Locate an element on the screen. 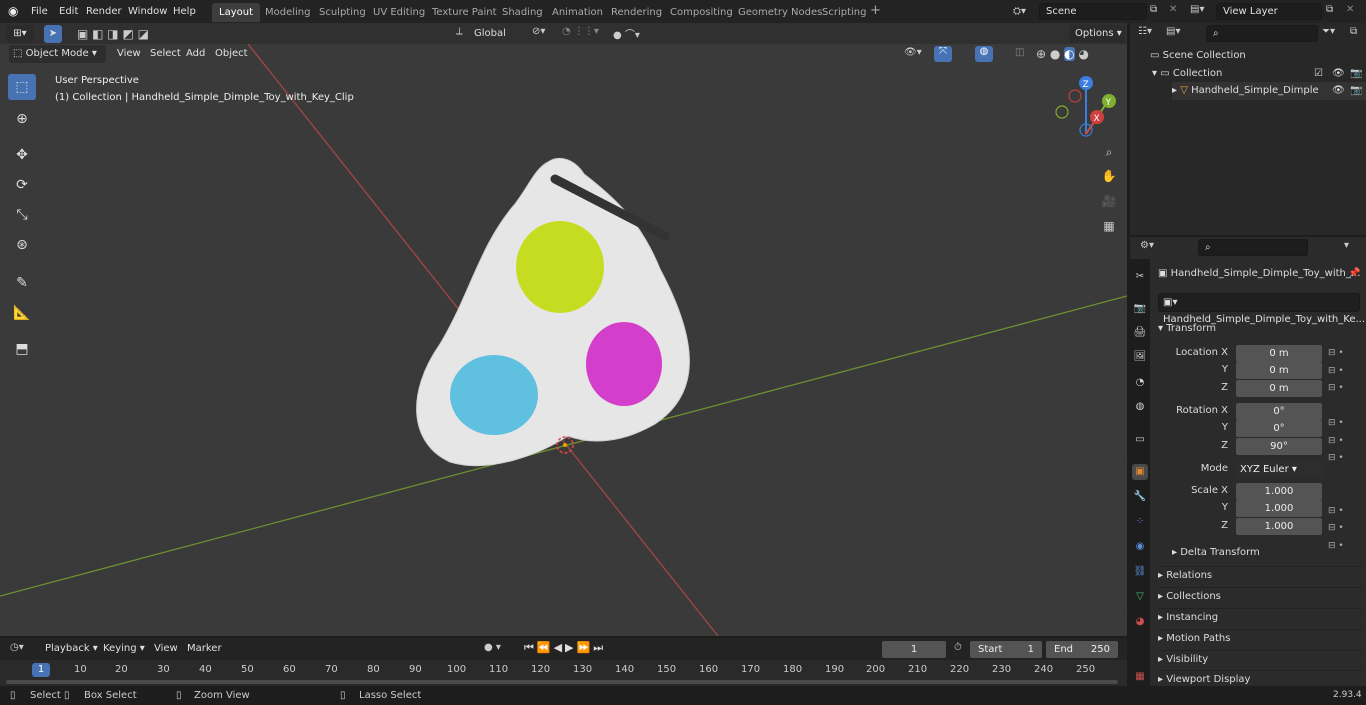  delete-view-layer-icon: ✕ is located at coordinates (1350, 9).